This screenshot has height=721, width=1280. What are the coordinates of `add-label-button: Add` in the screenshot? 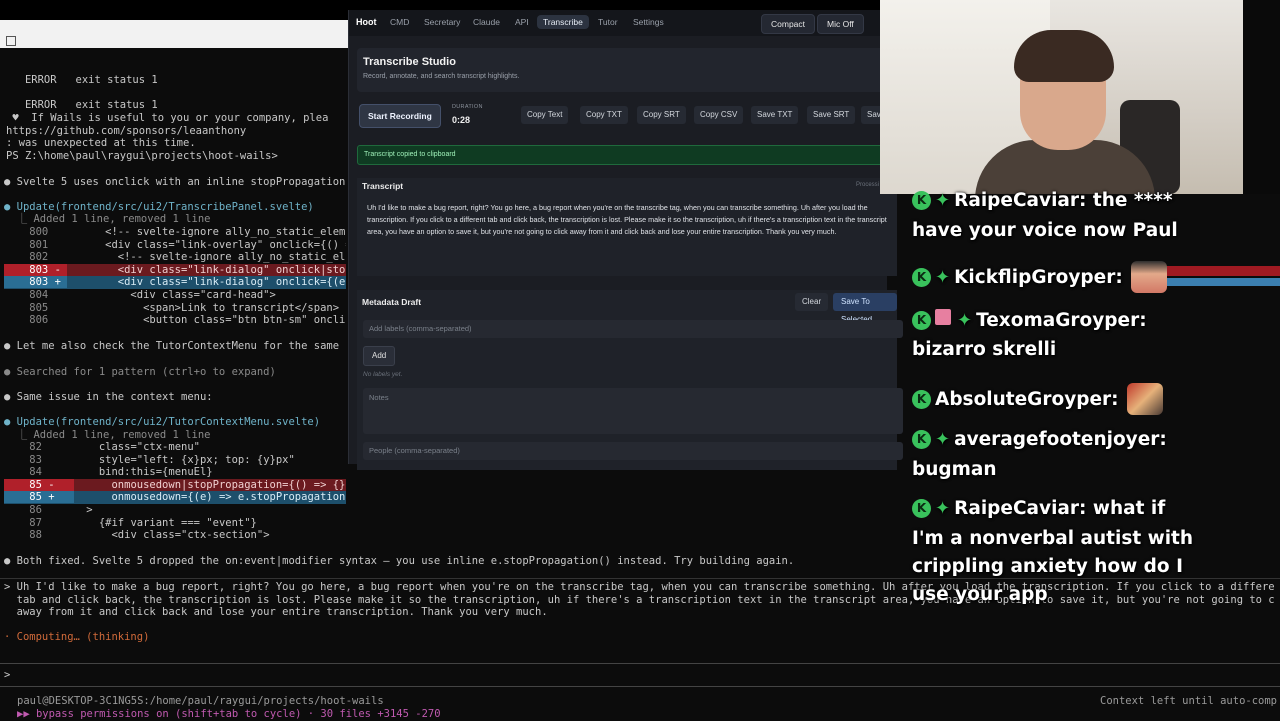 It's located at (379, 356).